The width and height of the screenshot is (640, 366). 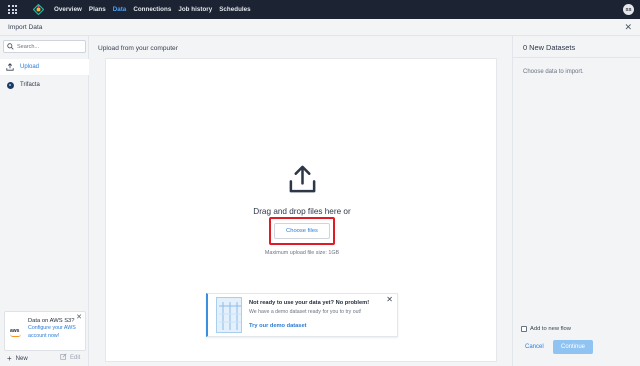 I want to click on search-icon, so click(x=10, y=46).